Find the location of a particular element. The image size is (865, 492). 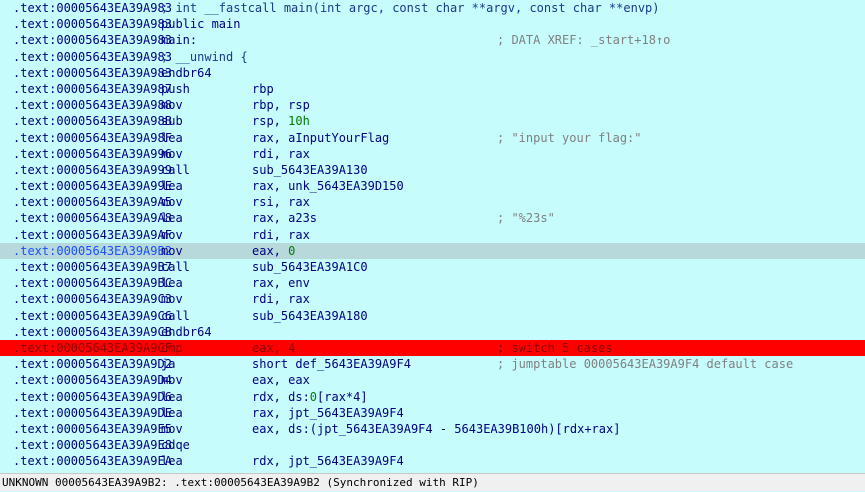

instruction-operands: rax, unk_5643EA39D150 is located at coordinates (328, 186).